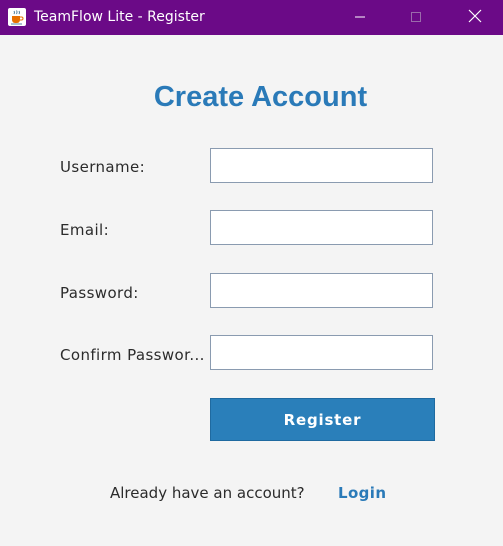 This screenshot has height=546, width=503. I want to click on minimize-icon, so click(360, 17).